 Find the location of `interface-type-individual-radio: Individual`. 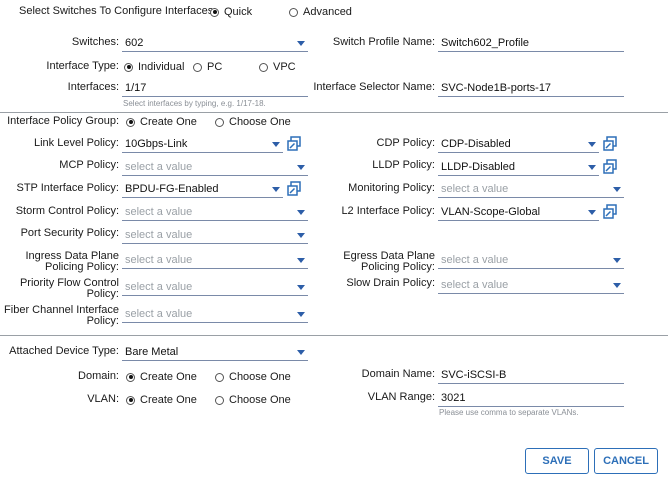

interface-type-individual-radio: Individual is located at coordinates (154, 67).